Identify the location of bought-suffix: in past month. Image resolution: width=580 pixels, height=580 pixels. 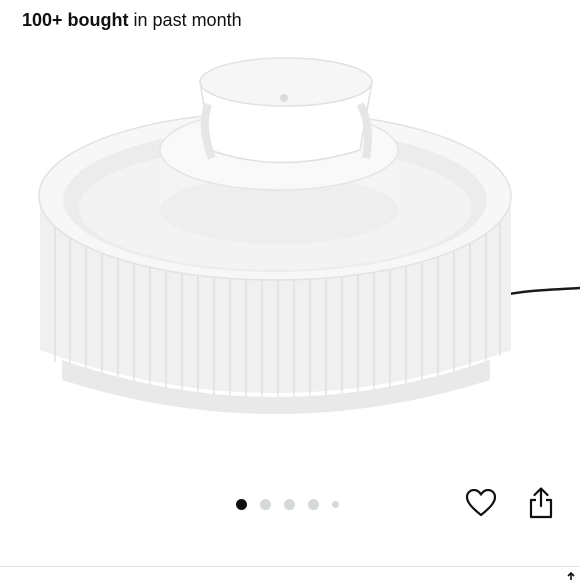
(187, 20).